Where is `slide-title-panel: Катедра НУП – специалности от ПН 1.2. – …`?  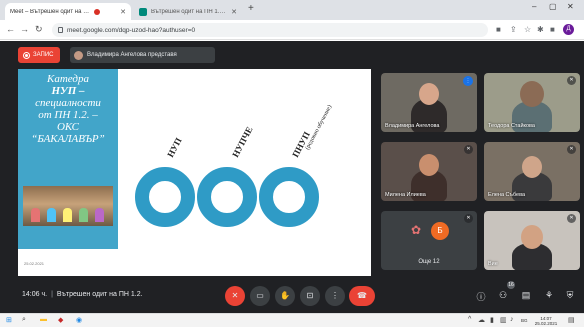
slide-title-panel: Катедра НУП – специалности от ПН 1.2. – … is located at coordinates (68, 159).